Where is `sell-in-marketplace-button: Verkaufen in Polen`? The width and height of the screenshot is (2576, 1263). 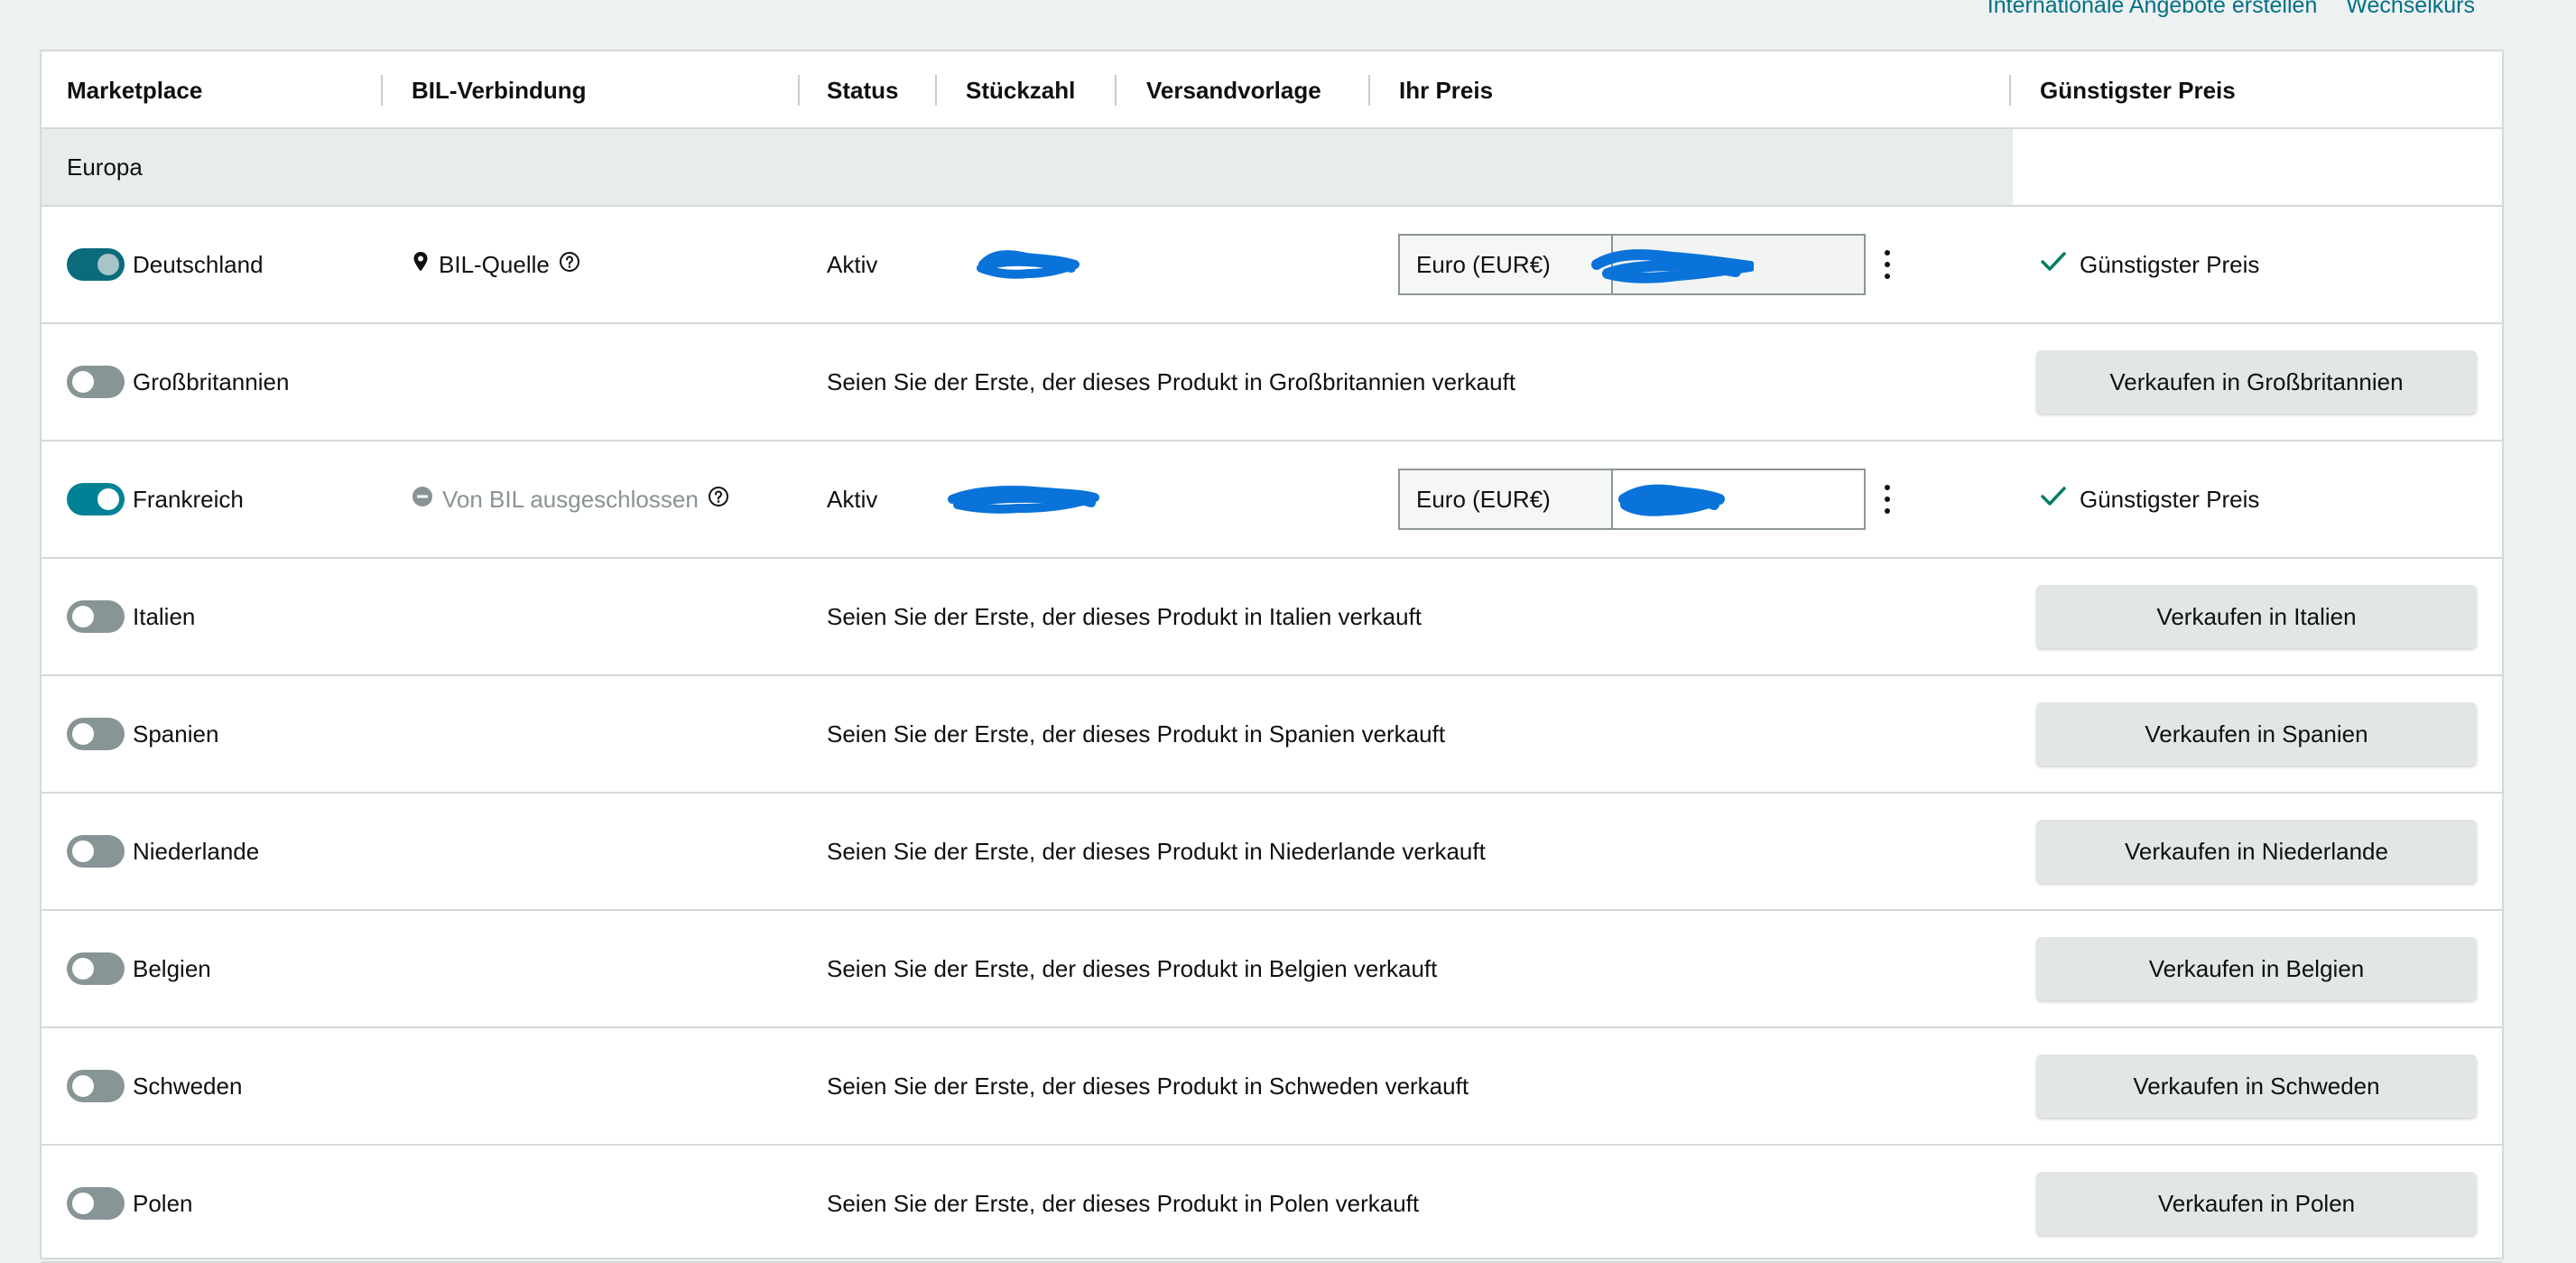 sell-in-marketplace-button: Verkaufen in Polen is located at coordinates (2256, 1203).